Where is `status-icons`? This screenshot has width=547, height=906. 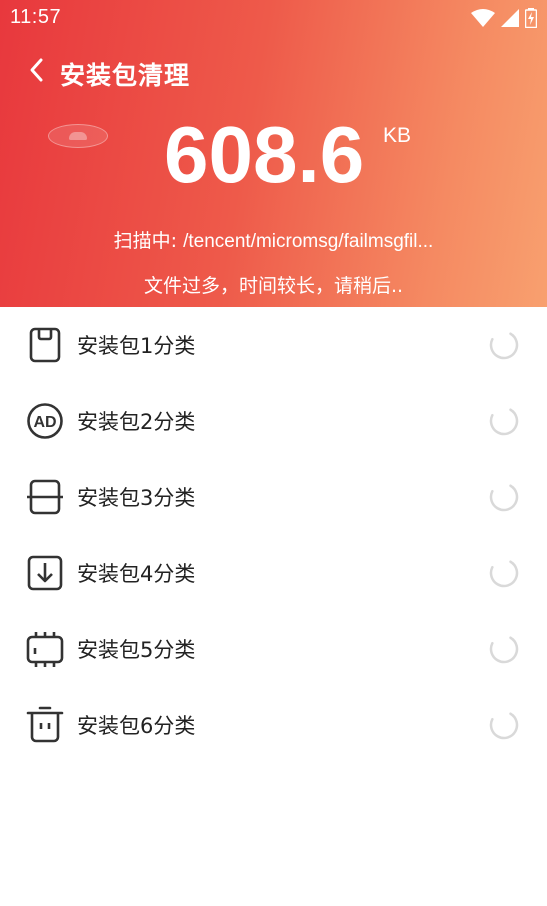
status-icons is located at coordinates (504, 18).